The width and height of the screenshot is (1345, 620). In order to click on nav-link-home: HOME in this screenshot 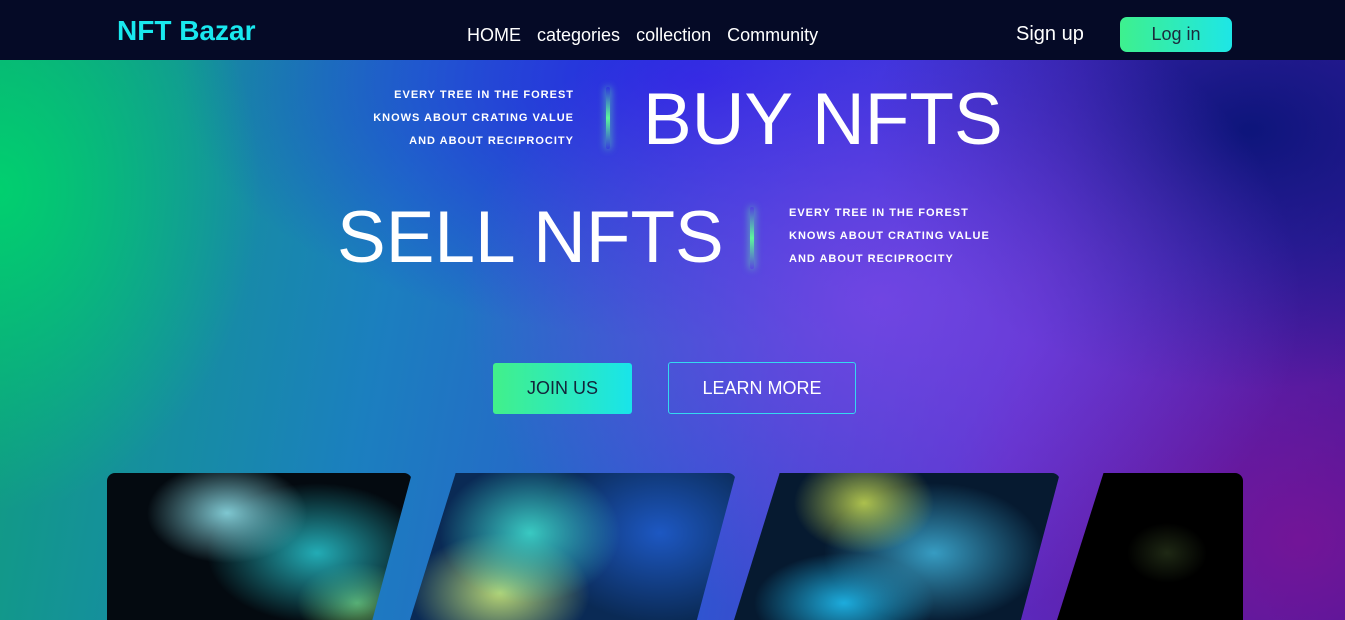, I will do `click(494, 35)`.